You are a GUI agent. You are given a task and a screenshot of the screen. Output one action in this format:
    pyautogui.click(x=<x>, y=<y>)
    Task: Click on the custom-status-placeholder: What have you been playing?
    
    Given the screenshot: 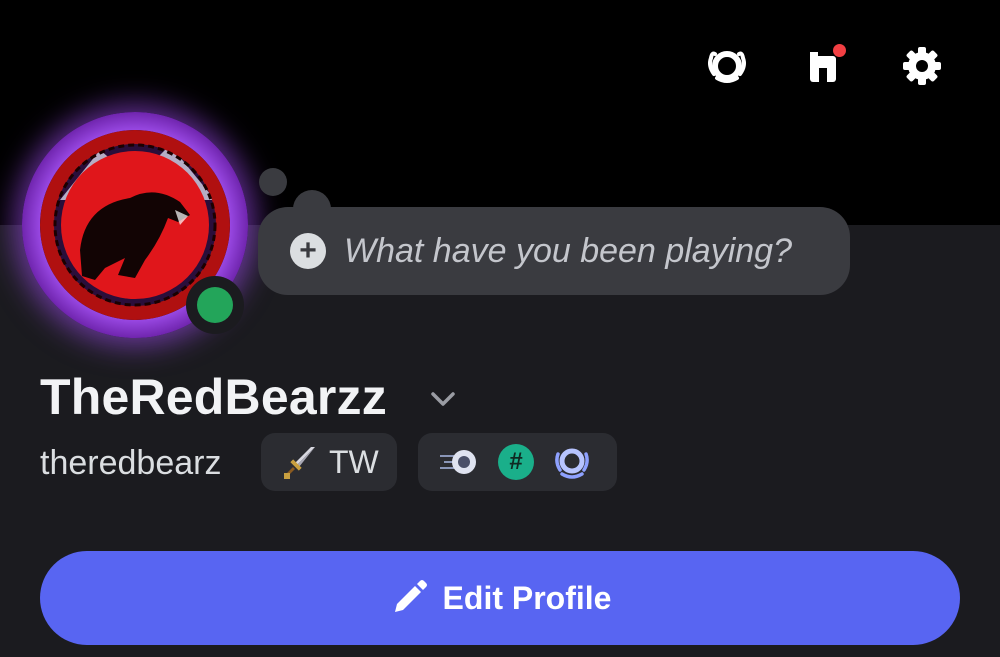 What is the action you would take?
    pyautogui.click(x=568, y=250)
    